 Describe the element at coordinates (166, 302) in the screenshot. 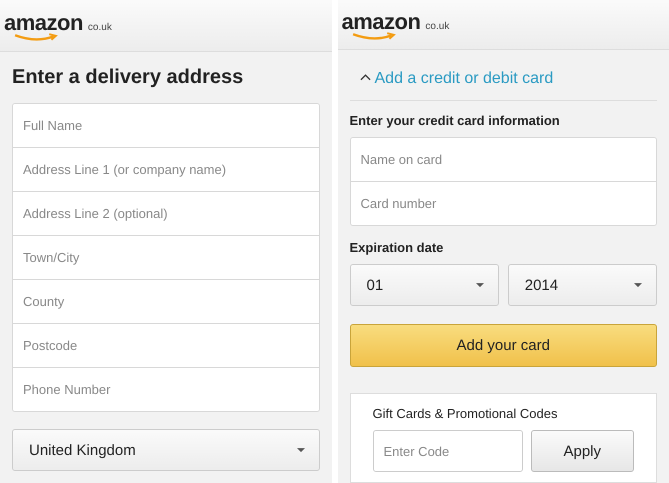

I see `text-field: County` at that location.